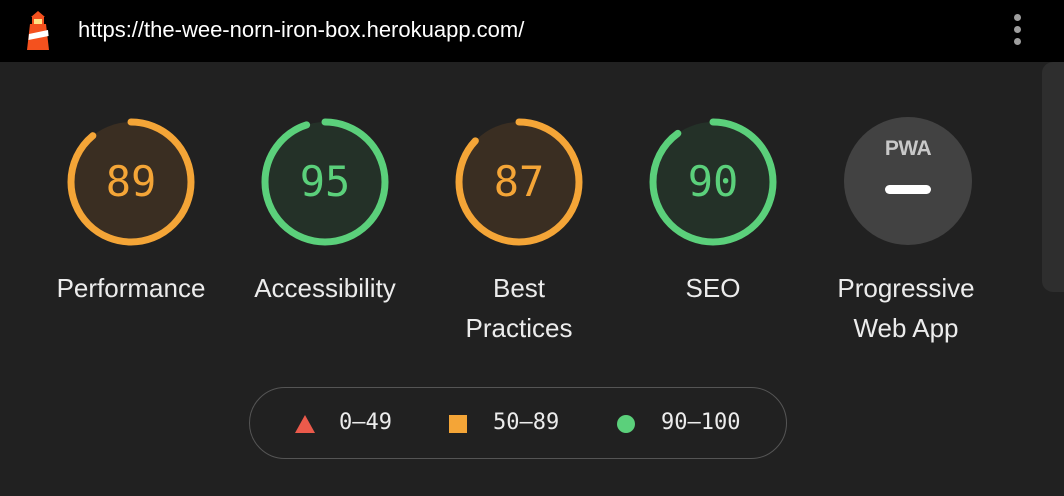 The image size is (1064, 496). Describe the element at coordinates (626, 424) in the screenshot. I see `circle-icon` at that location.